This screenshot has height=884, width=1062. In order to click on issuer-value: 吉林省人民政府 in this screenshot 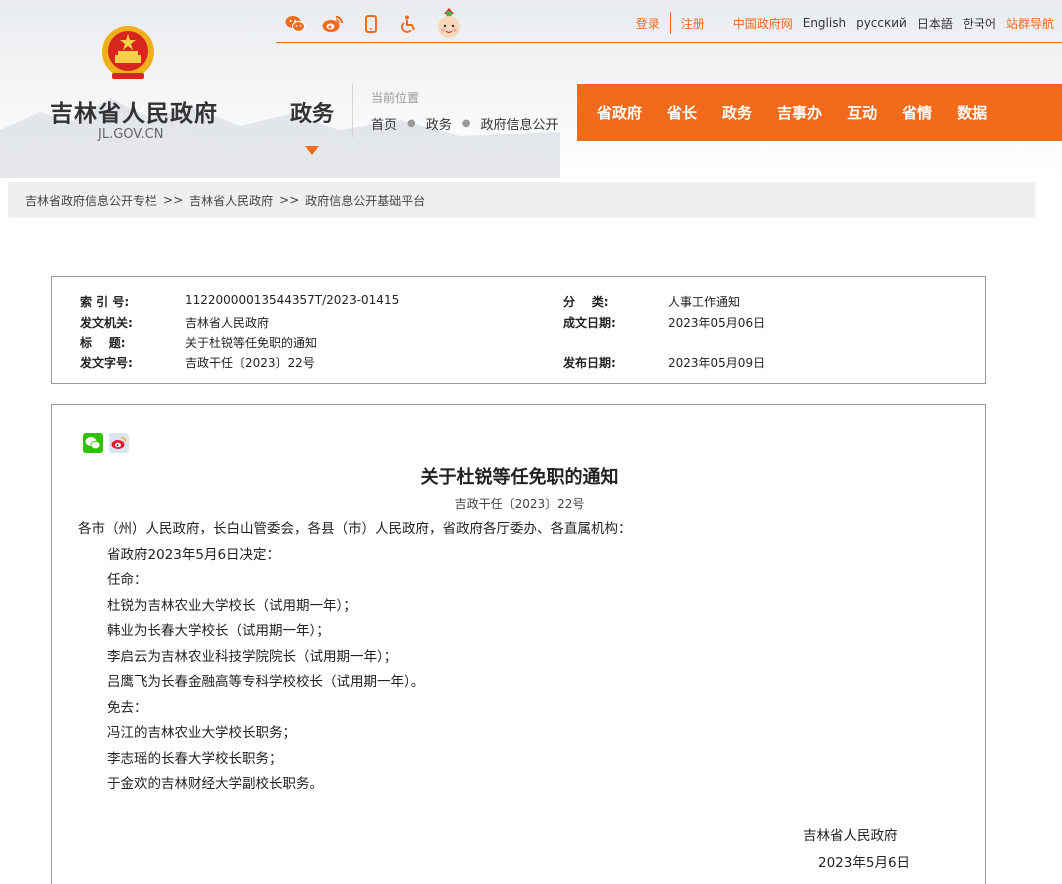, I will do `click(227, 323)`.